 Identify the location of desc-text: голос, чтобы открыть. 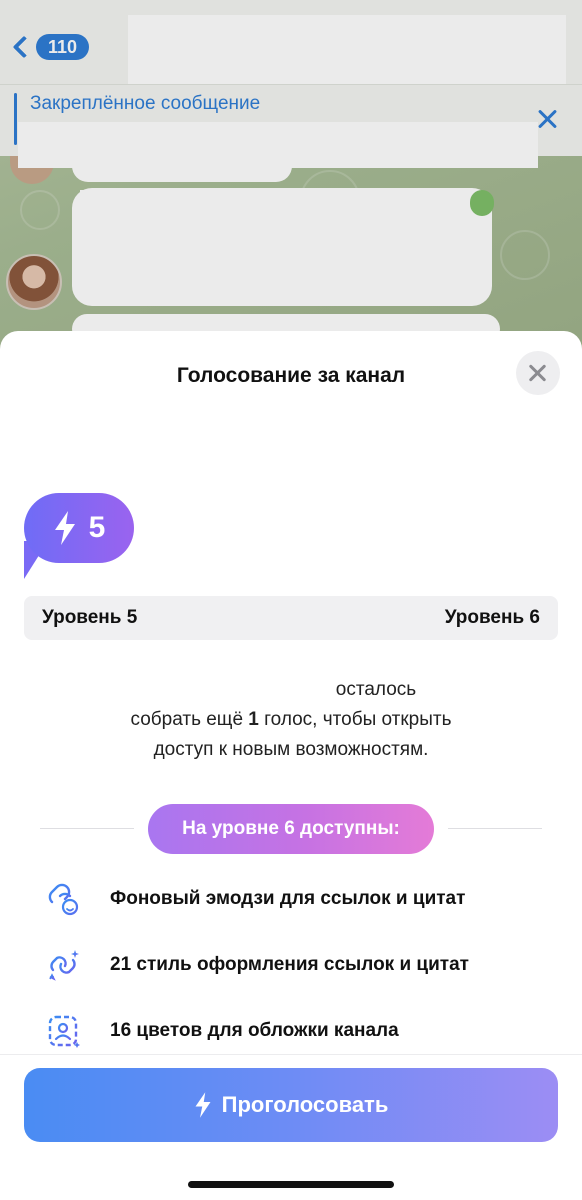
(355, 719).